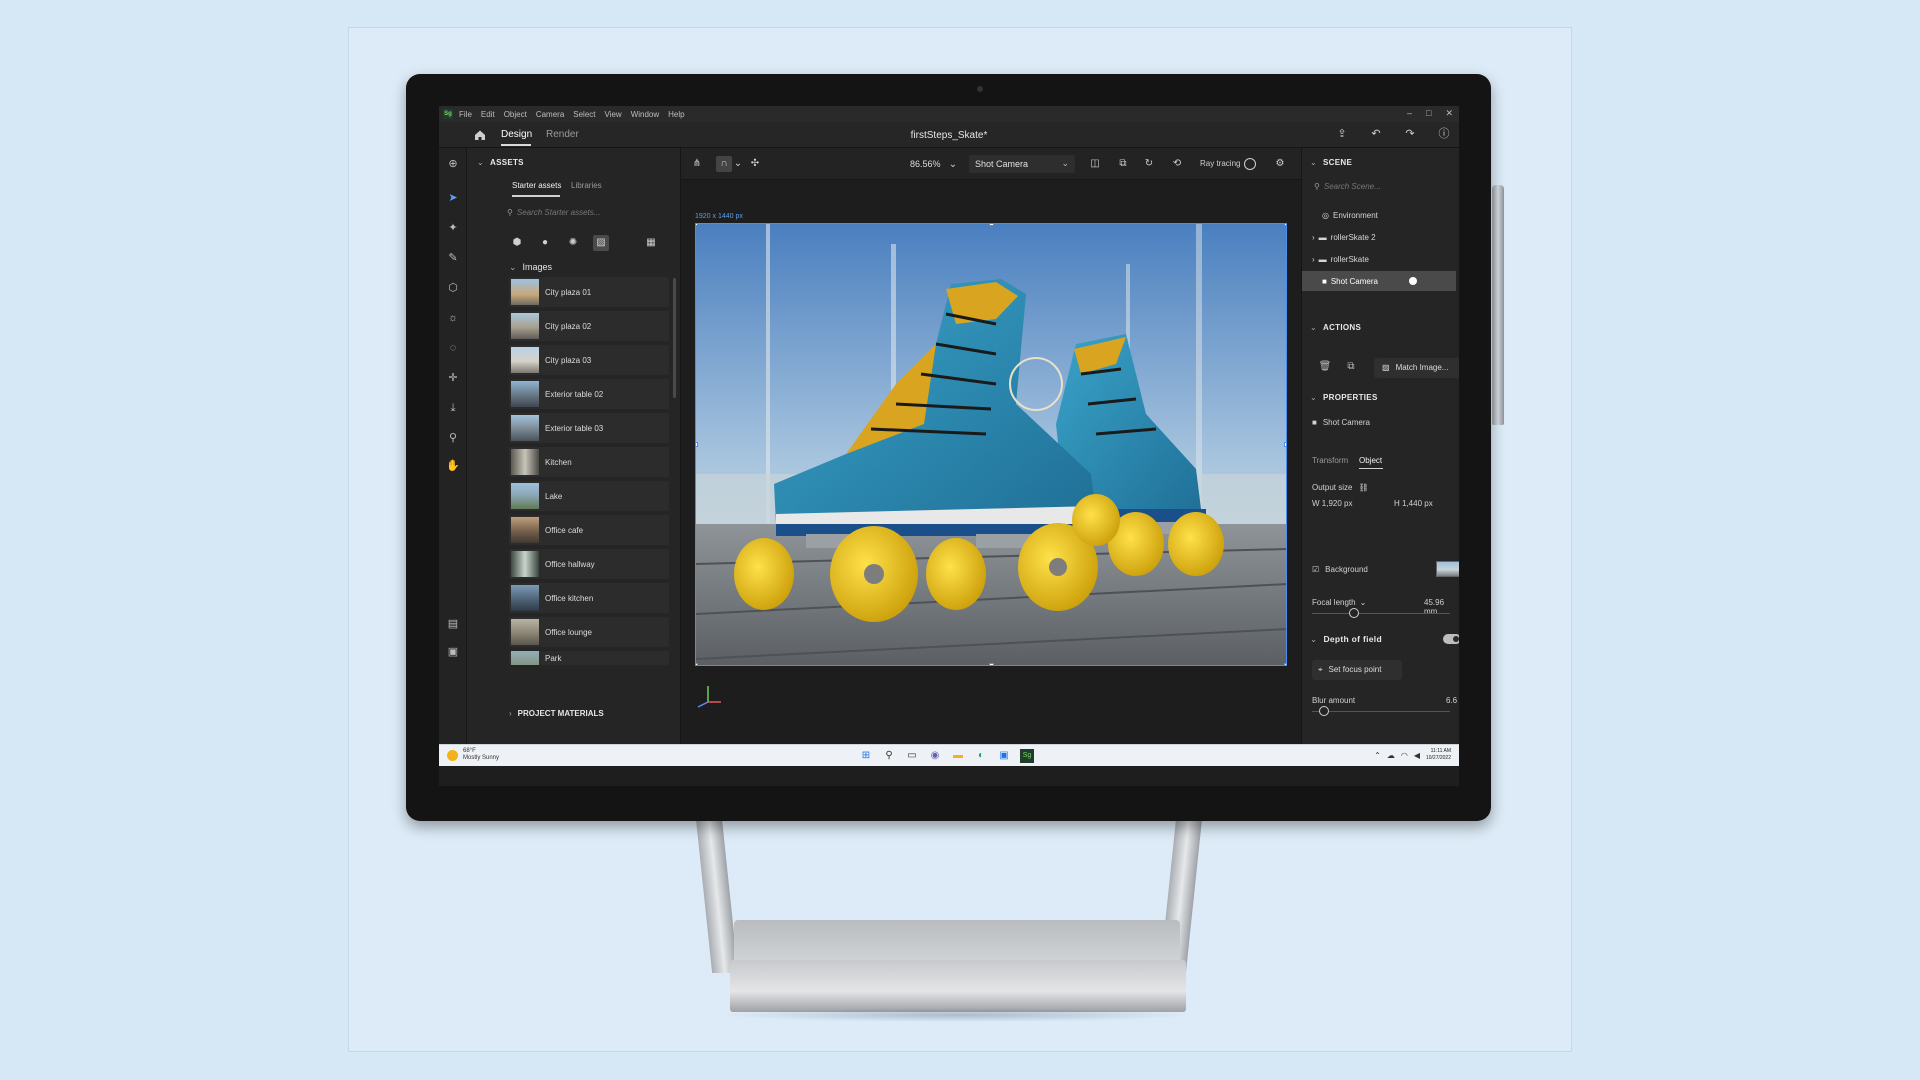  Describe the element at coordinates (697, 164) in the screenshot. I see `share-graph-icon: ⋔` at that location.